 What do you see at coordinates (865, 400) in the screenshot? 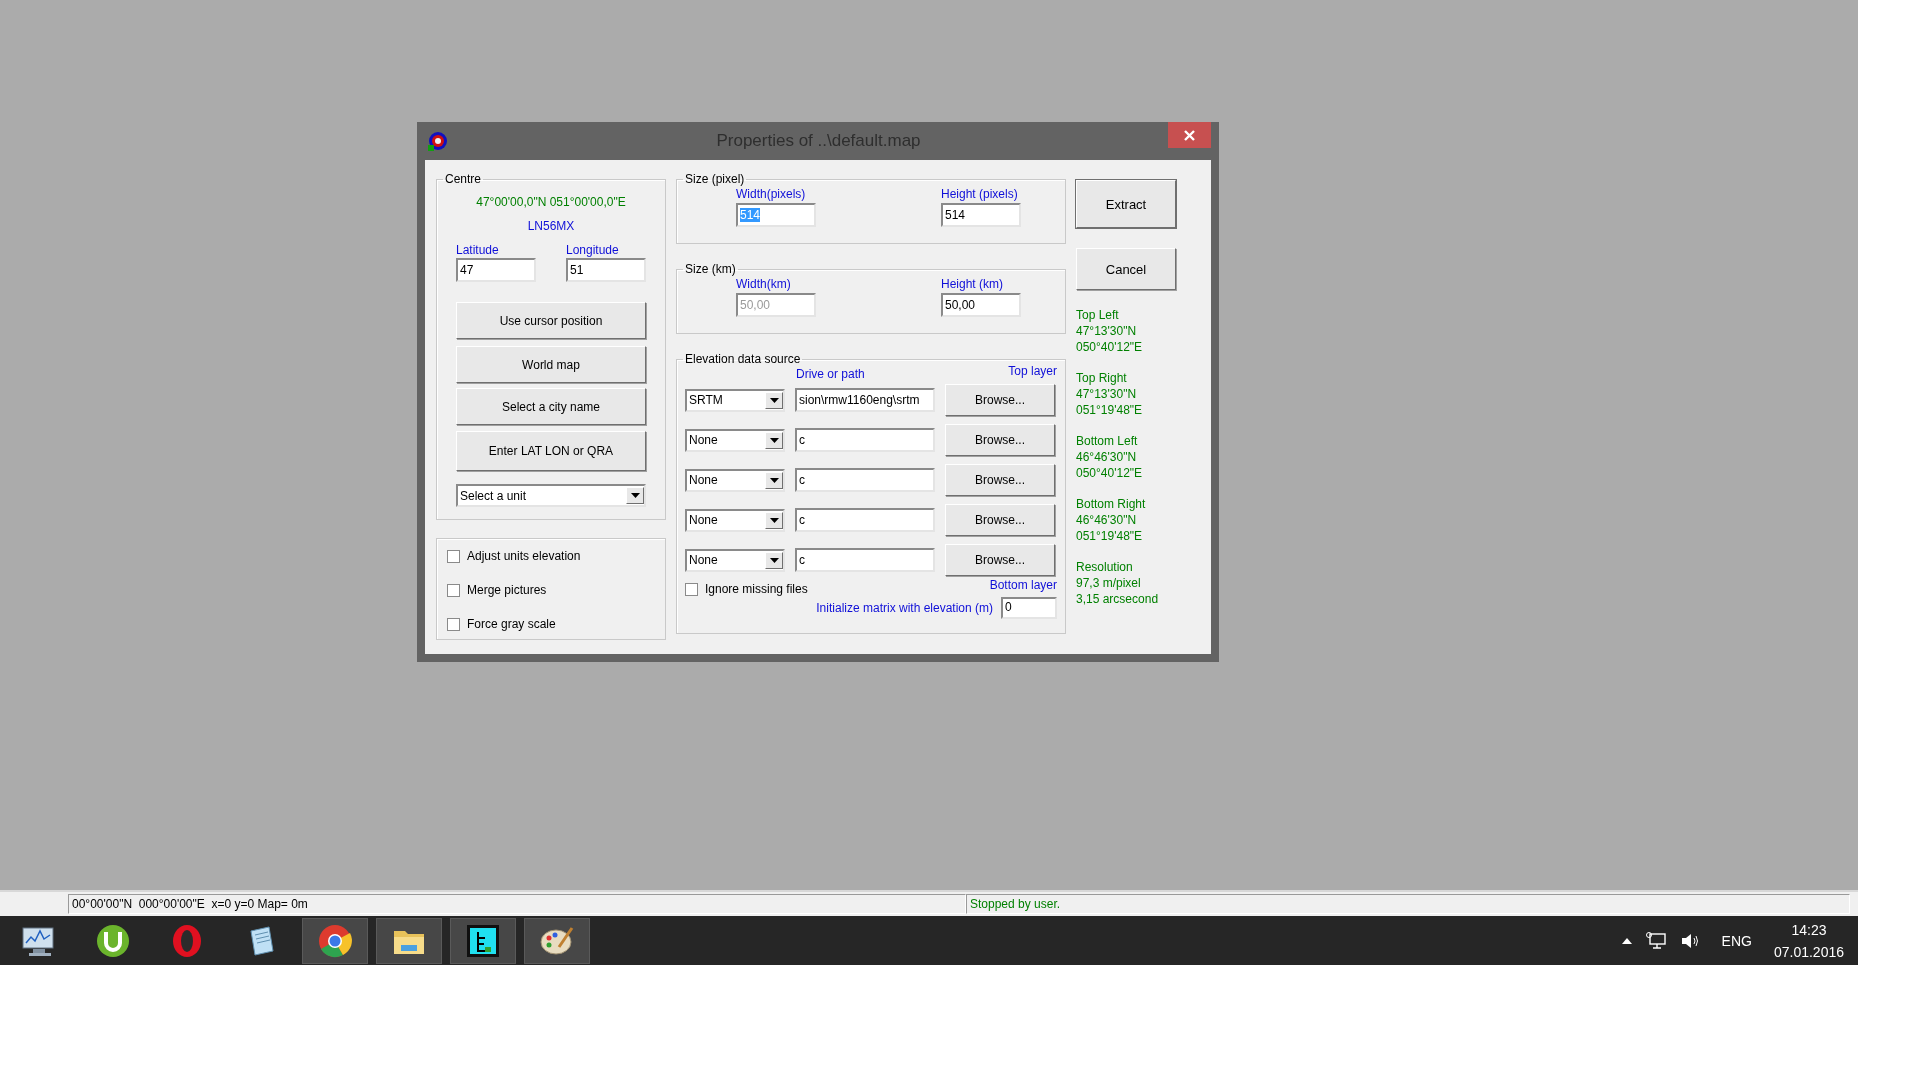
I see `path-field: sion\rmw1160eng\srtm` at bounding box center [865, 400].